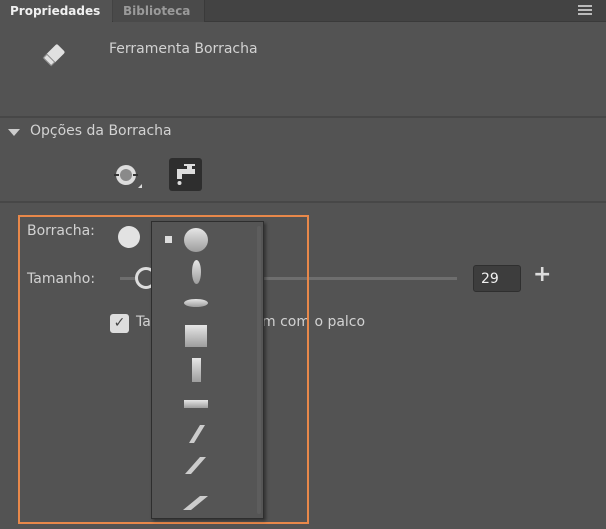 The image size is (606, 529). What do you see at coordinates (196, 240) in the screenshot?
I see `shape-circle` at bounding box center [196, 240].